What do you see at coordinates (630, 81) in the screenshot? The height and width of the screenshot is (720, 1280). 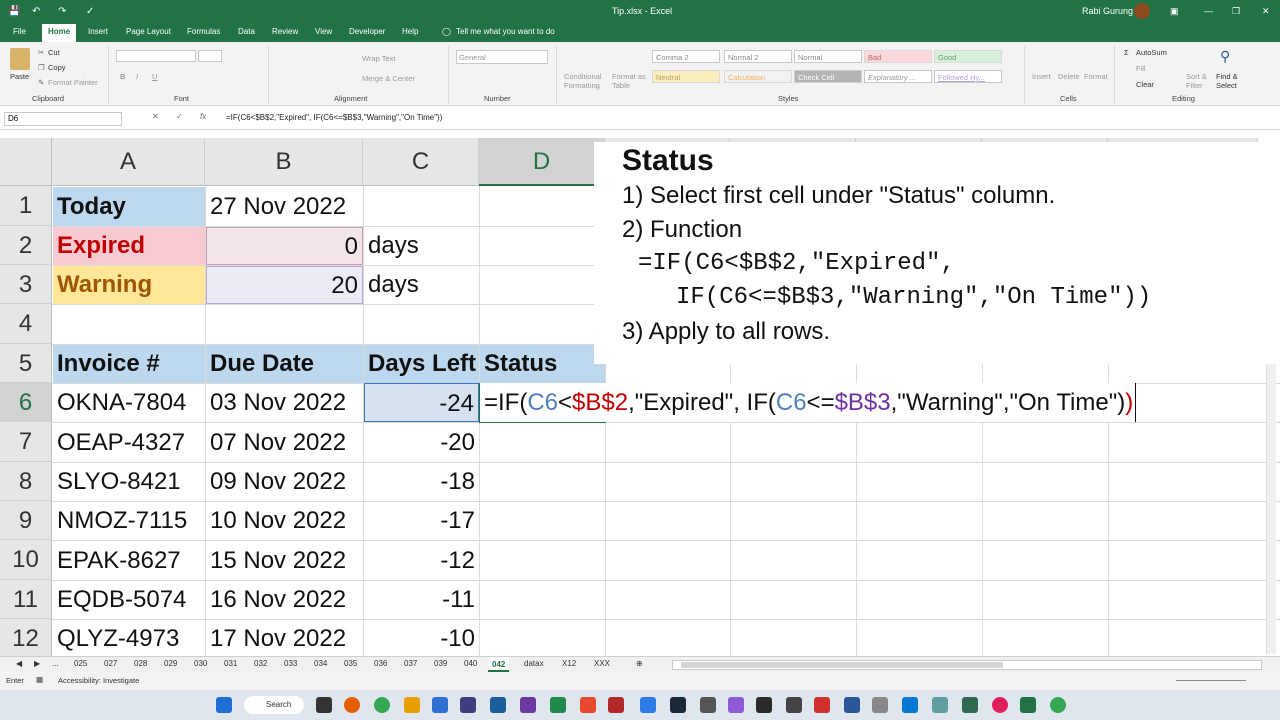 I see `format-as-table-button: Format as Table` at bounding box center [630, 81].